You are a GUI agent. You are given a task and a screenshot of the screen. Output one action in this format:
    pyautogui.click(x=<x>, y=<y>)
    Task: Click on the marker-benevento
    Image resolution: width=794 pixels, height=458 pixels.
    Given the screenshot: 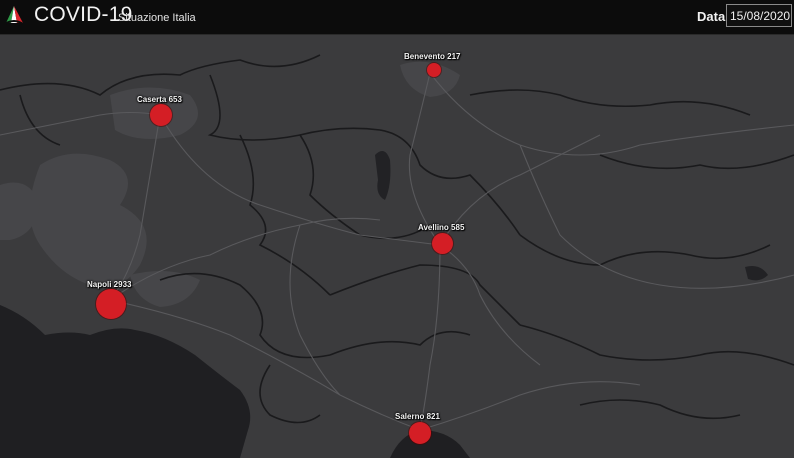 What is the action you would take?
    pyautogui.click(x=434, y=70)
    